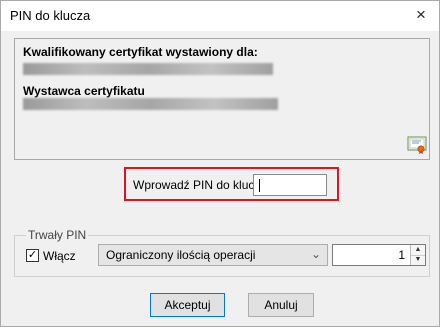  I want to click on pin-label: Wprowadź PIN do klucza, so click(200, 185).